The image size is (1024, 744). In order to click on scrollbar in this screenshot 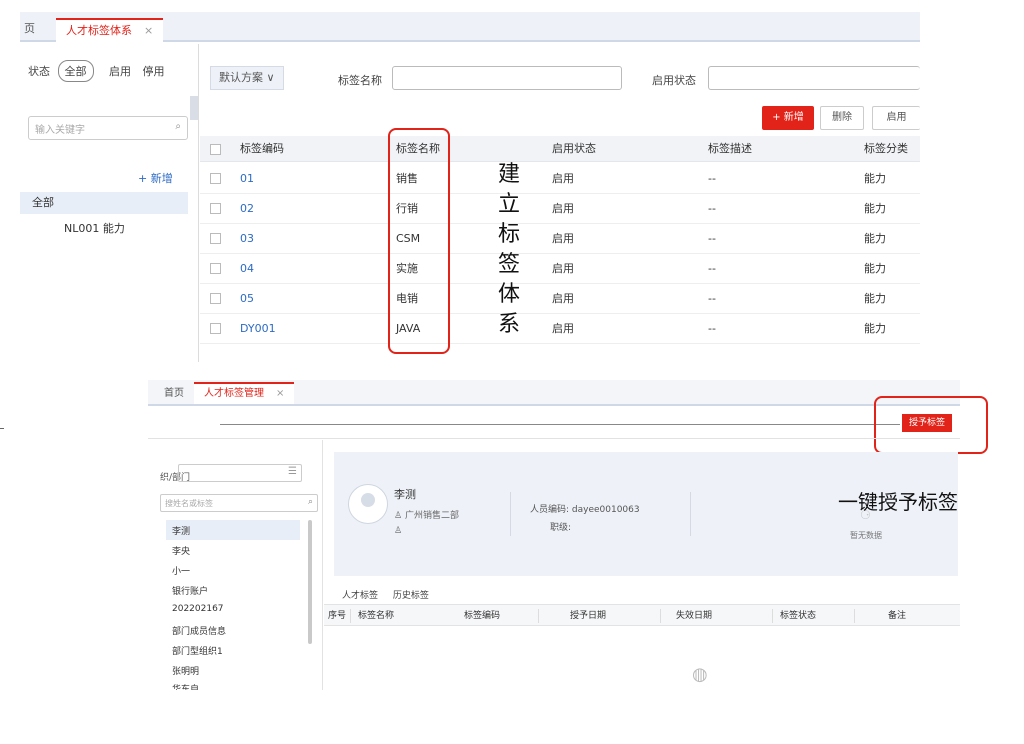, I will do `click(310, 582)`.